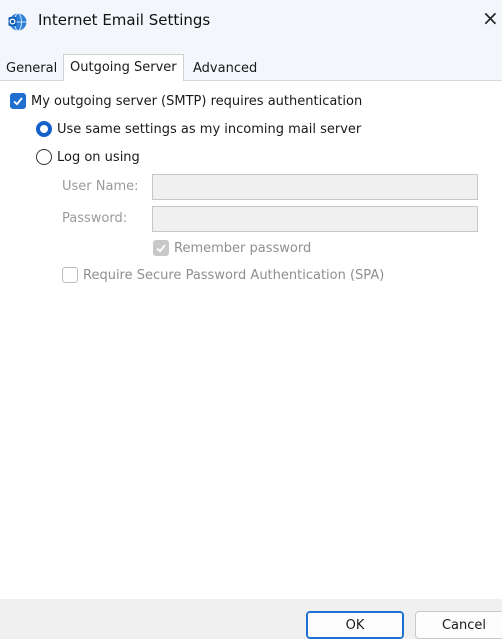 Image resolution: width=502 pixels, height=639 pixels. Describe the element at coordinates (123, 68) in the screenshot. I see `tab-outgoing-server: Outgoing Server` at that location.